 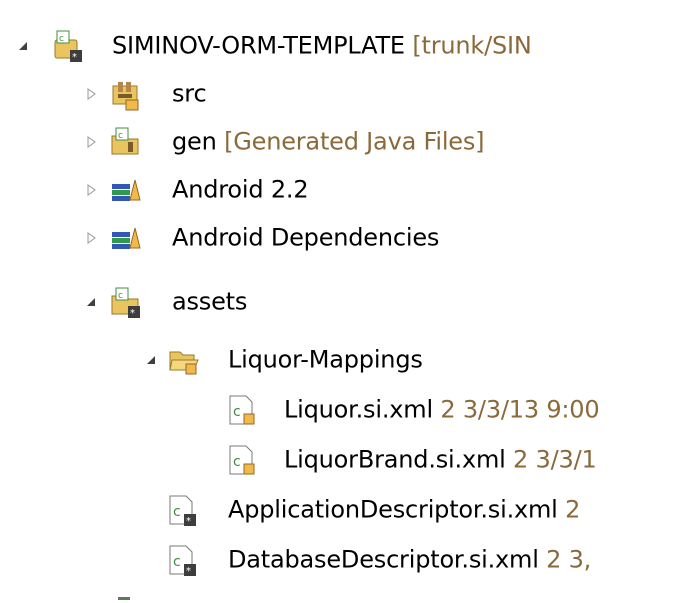 I want to click on application-descriptor-label: ApplicationDescriptor.si.xml, so click(x=393, y=509).